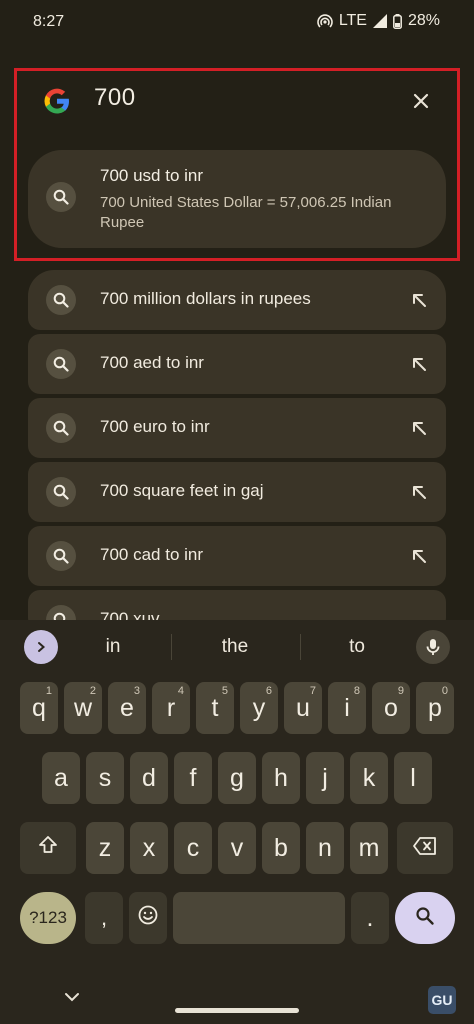 This screenshot has height=1024, width=474. I want to click on emoji-key, so click(148, 918).